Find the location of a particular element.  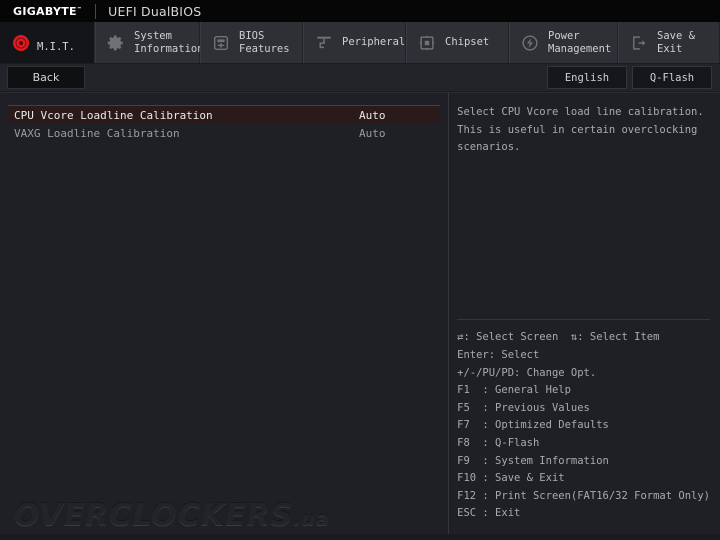

tab-peripherals: Peripherals is located at coordinates (357, 42).